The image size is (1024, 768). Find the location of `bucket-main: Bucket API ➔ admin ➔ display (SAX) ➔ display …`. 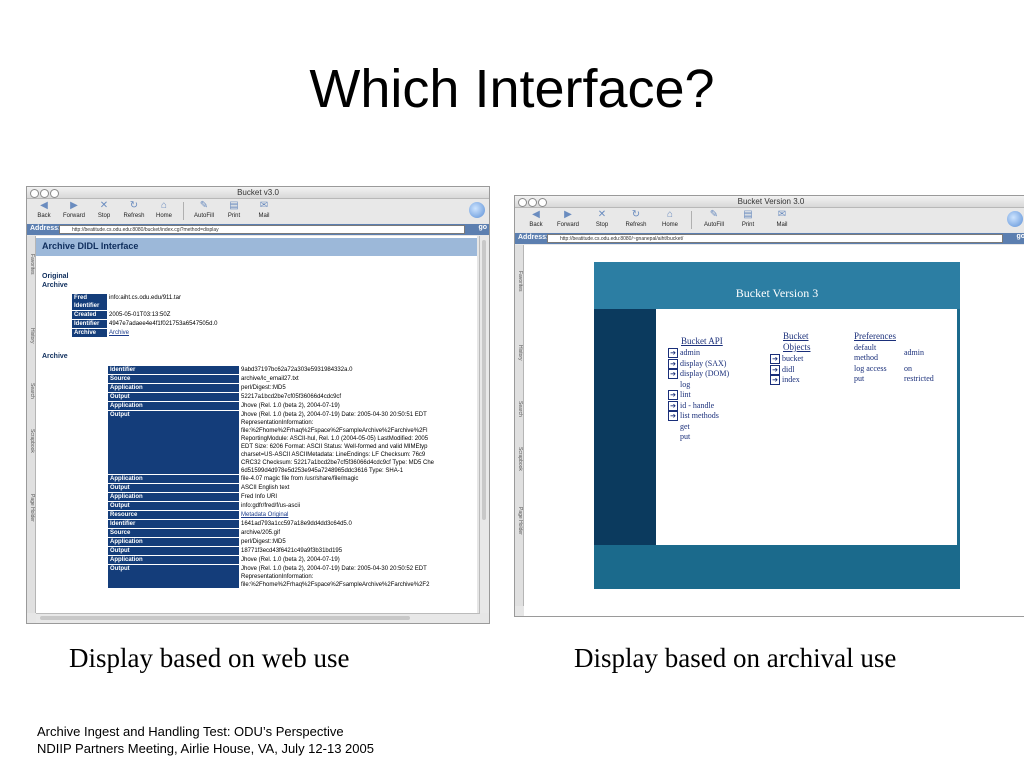

bucket-main: Bucket API ➔ admin ➔ display (SAX) ➔ display … is located at coordinates (806, 427).